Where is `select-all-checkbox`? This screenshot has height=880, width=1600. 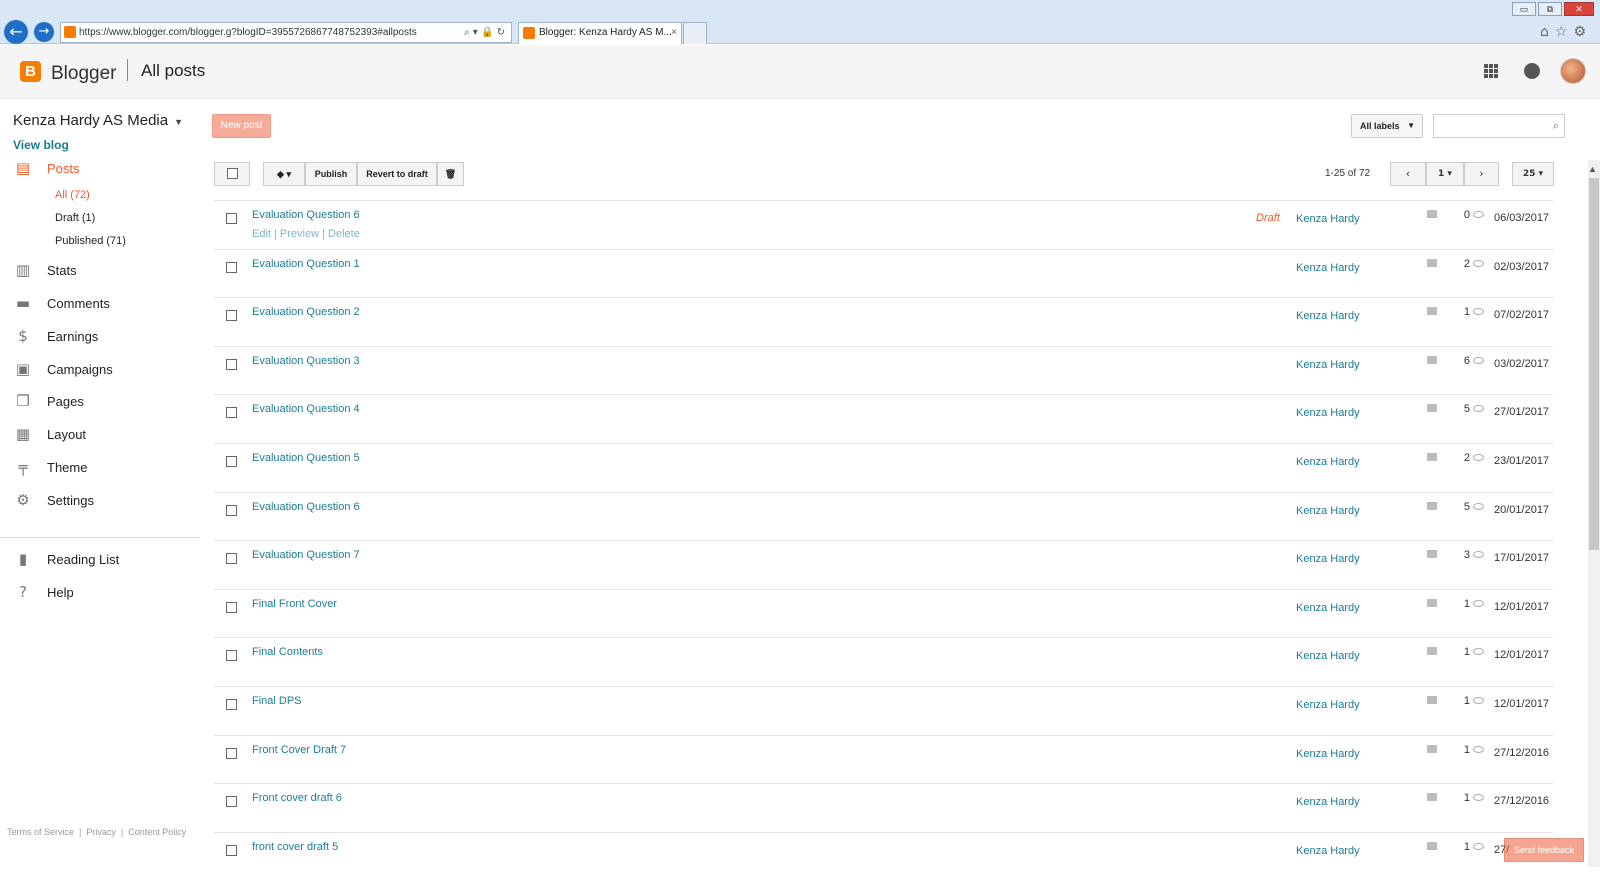
select-all-checkbox is located at coordinates (232, 174).